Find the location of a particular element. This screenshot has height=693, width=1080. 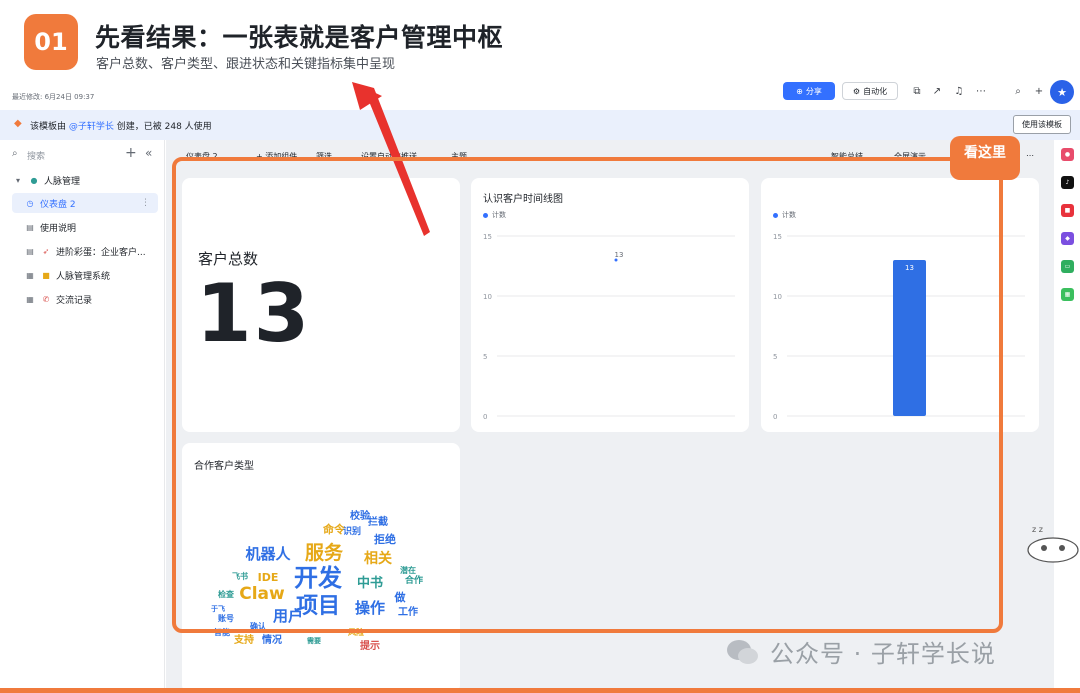

wordcloud-word: 需要 is located at coordinates (314, 640).